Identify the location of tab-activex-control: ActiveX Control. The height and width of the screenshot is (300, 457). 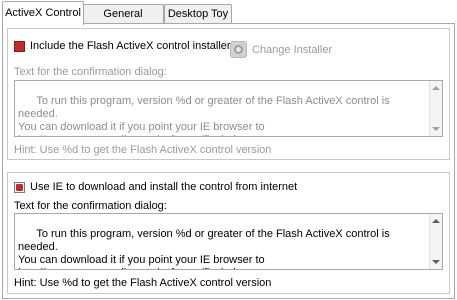
(43, 13).